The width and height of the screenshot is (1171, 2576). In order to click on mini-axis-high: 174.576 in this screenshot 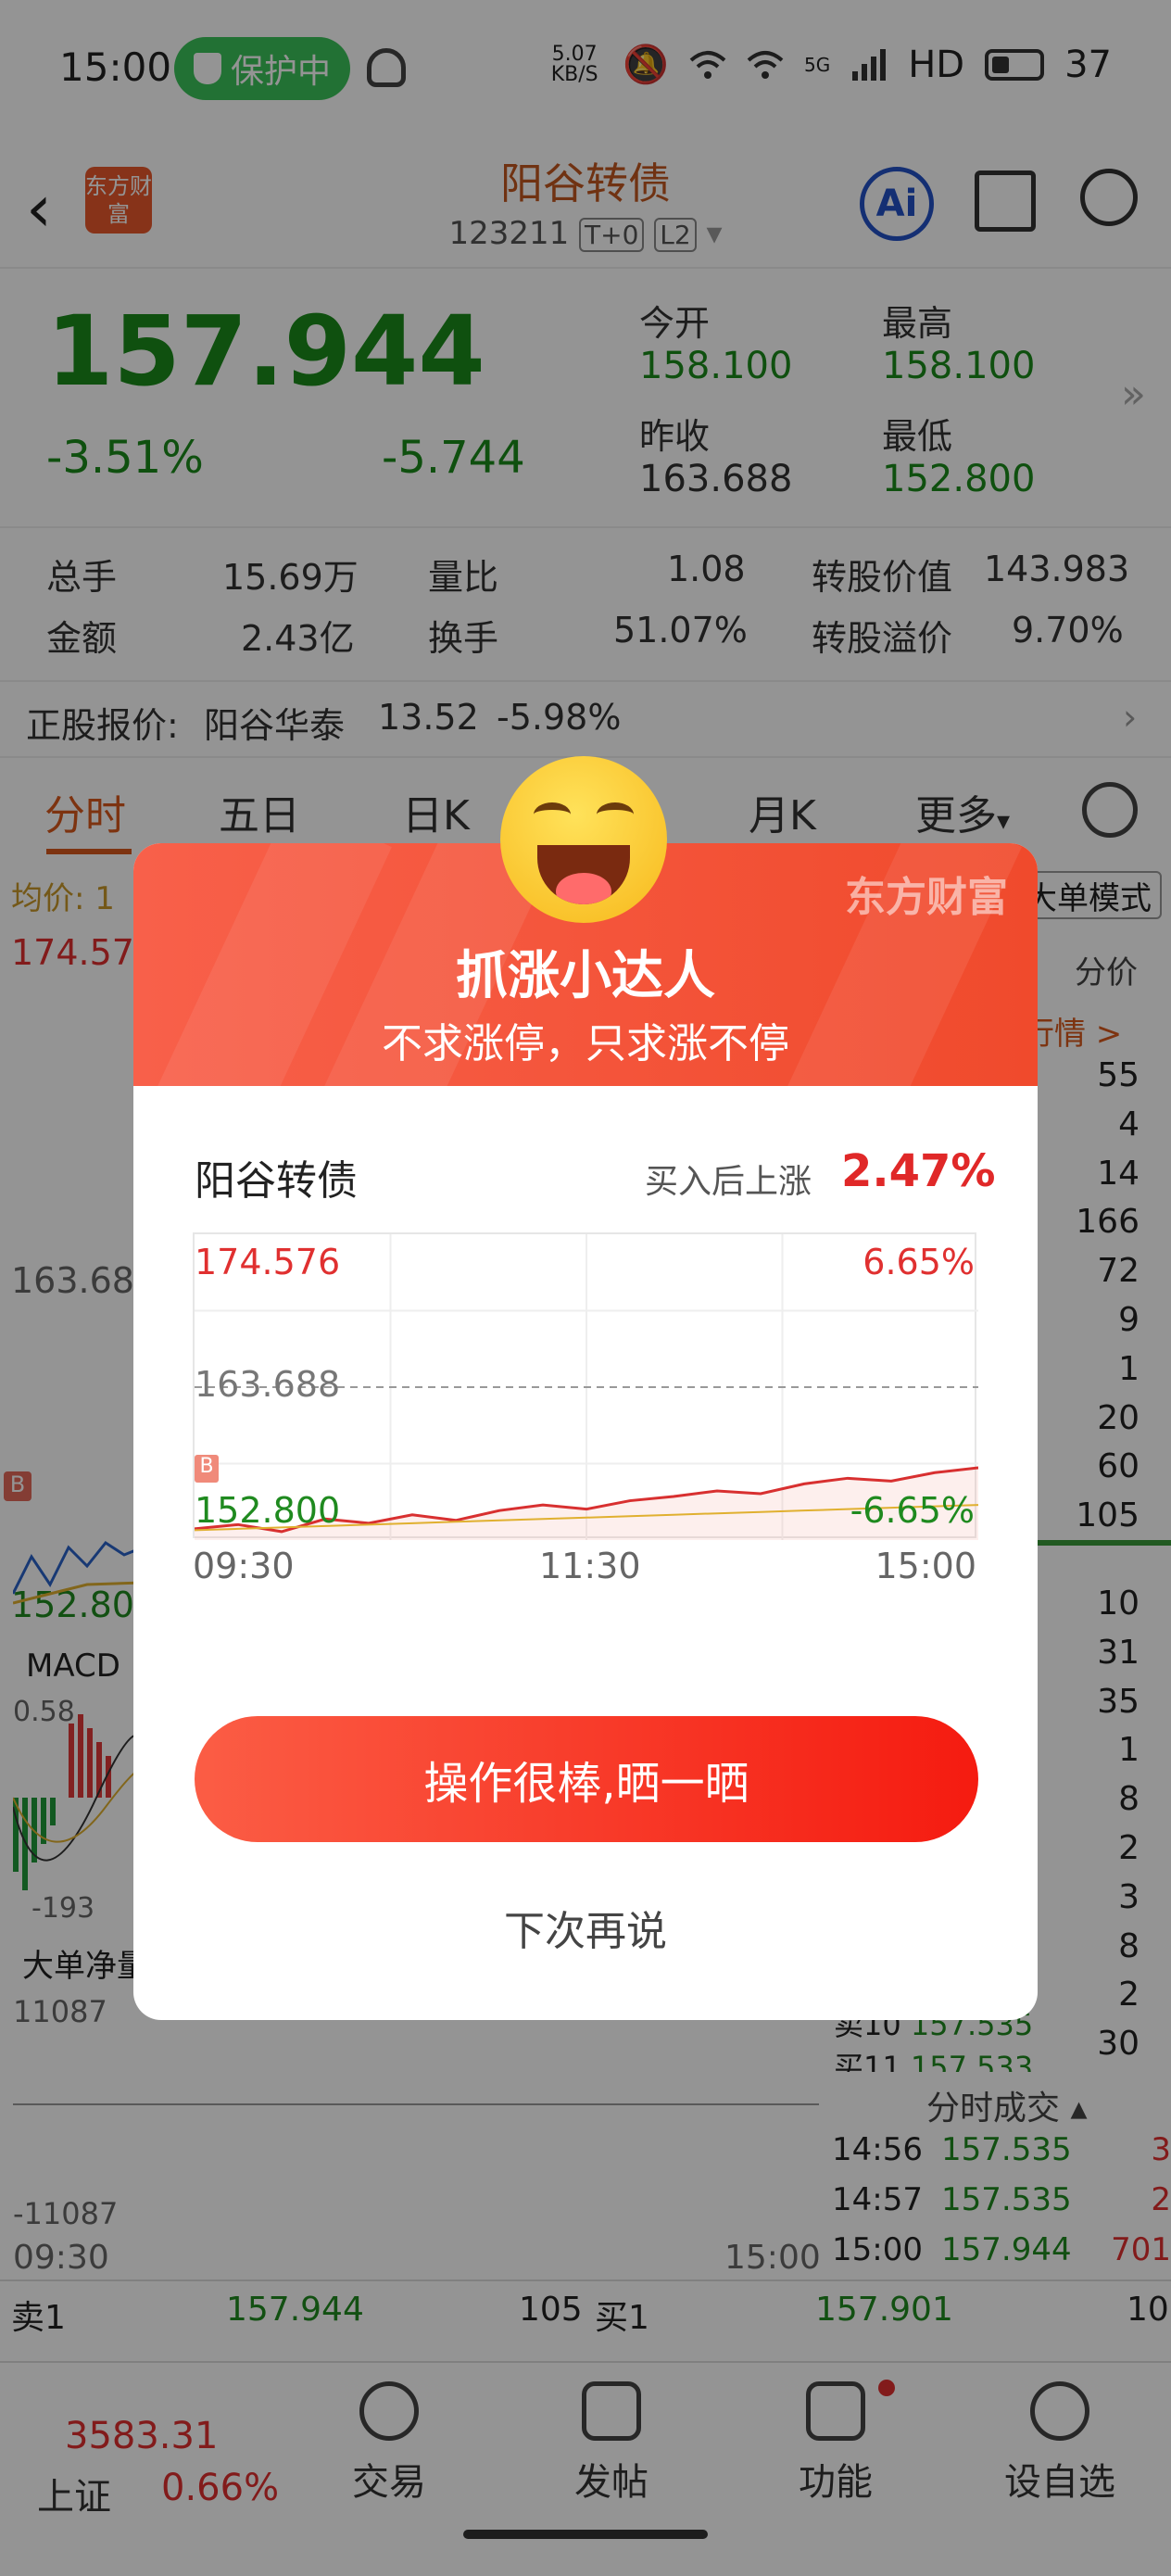, I will do `click(268, 1262)`.